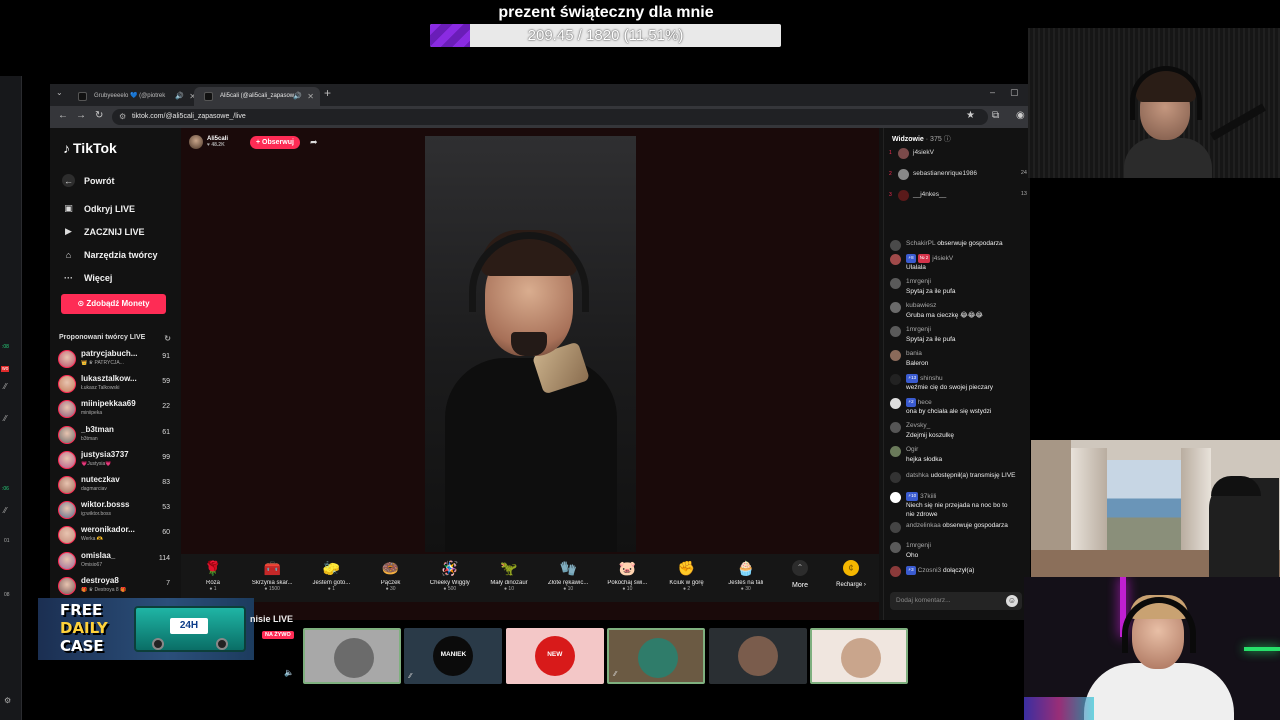 The image size is (1280, 720). I want to click on chat-username: ⚡3 Czosni3 dołączył(a), so click(940, 571).